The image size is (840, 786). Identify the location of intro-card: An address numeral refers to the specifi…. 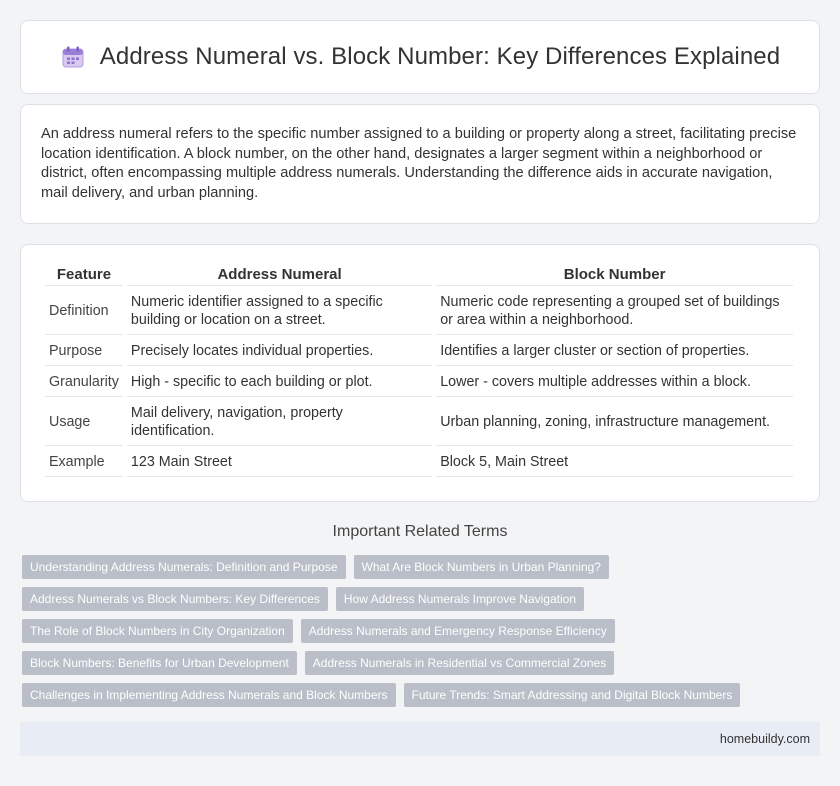
(420, 164).